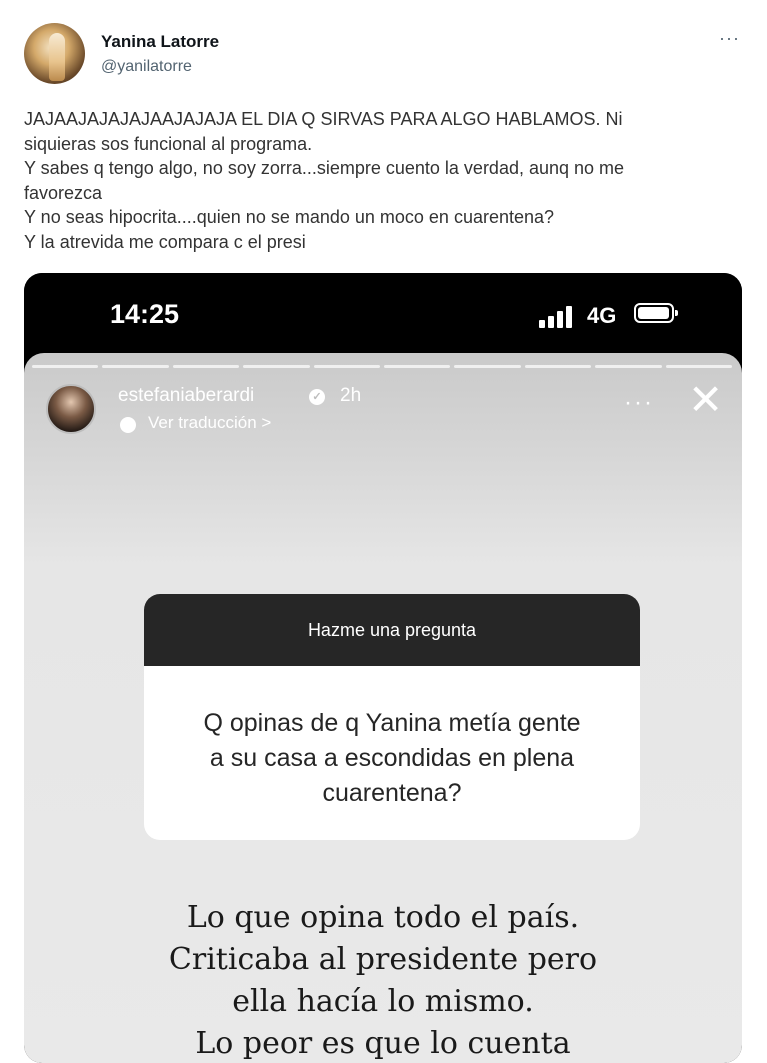 Image resolution: width=767 pixels, height=1063 pixels. Describe the element at coordinates (602, 315) in the screenshot. I see `network-label: 4G` at that location.